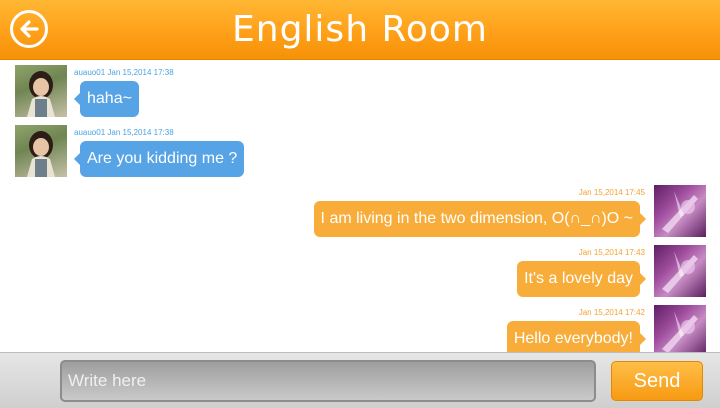  I want to click on composer-bar: Write here Send, so click(360, 380).